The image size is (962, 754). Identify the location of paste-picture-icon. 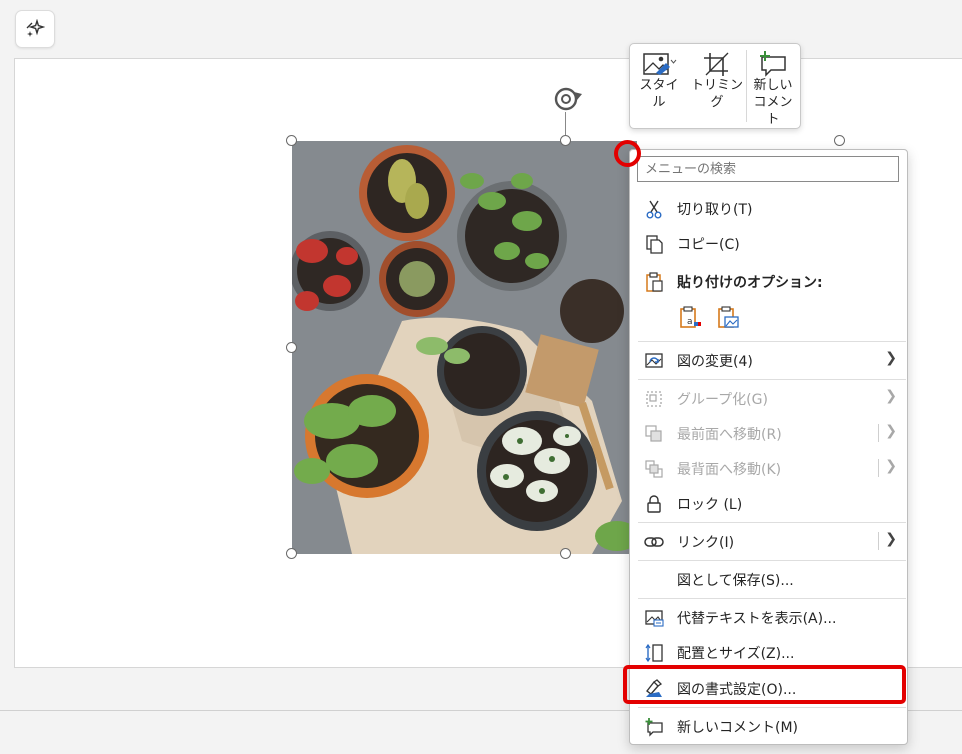
(728, 317).